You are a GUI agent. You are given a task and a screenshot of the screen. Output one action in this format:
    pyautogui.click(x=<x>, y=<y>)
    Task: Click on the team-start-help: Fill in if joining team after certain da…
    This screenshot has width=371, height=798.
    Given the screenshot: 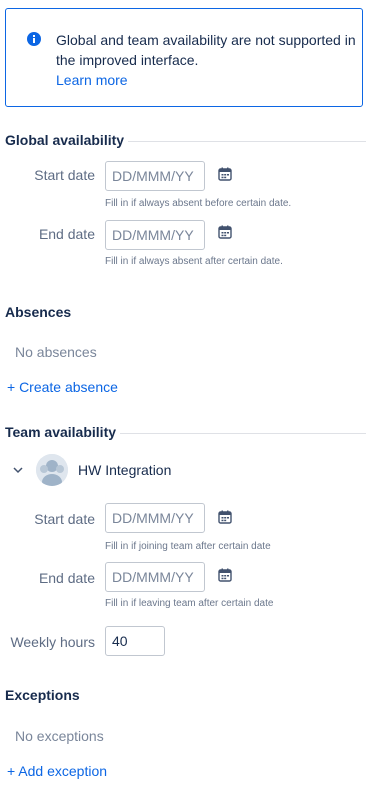 What is the action you would take?
    pyautogui.click(x=188, y=546)
    